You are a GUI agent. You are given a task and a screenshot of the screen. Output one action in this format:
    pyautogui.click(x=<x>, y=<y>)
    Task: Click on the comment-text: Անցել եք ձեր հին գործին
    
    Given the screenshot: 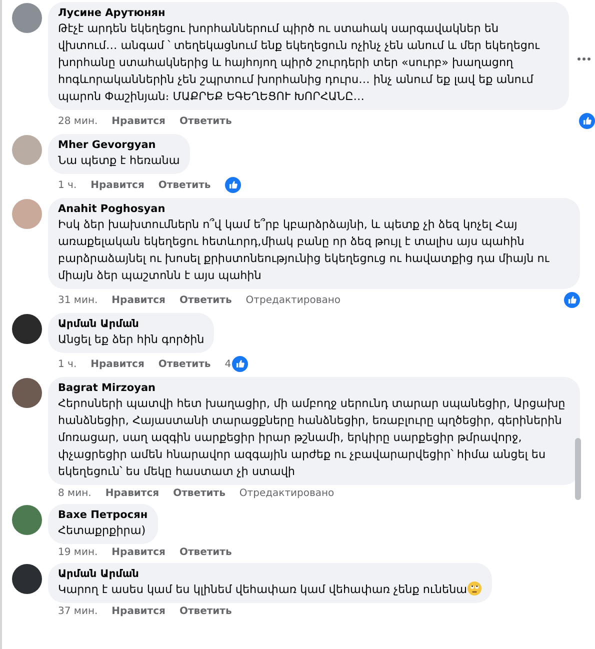 What is the action you would take?
    pyautogui.click(x=131, y=340)
    